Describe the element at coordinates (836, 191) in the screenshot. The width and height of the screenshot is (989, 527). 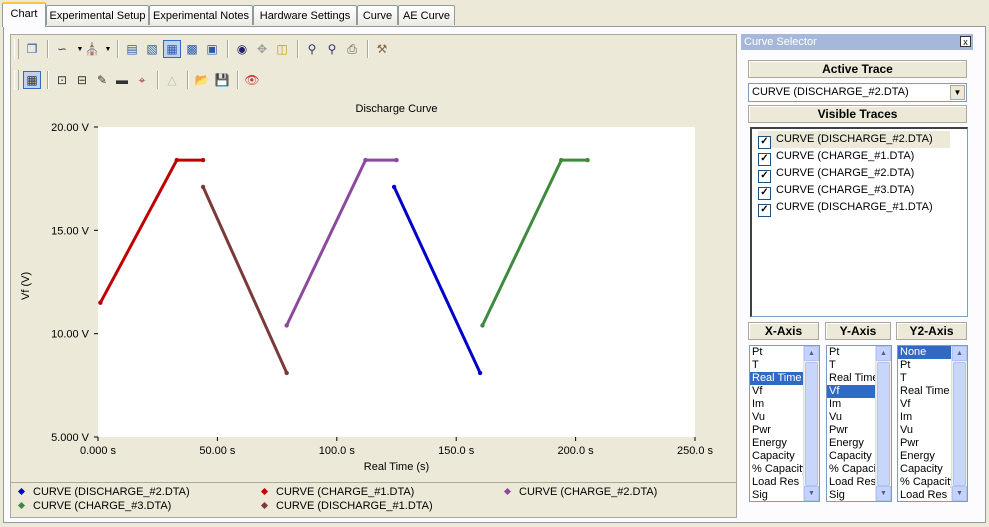
I see `trace-item: ✓ CURVE (CHARGE_#3.DTA)` at that location.